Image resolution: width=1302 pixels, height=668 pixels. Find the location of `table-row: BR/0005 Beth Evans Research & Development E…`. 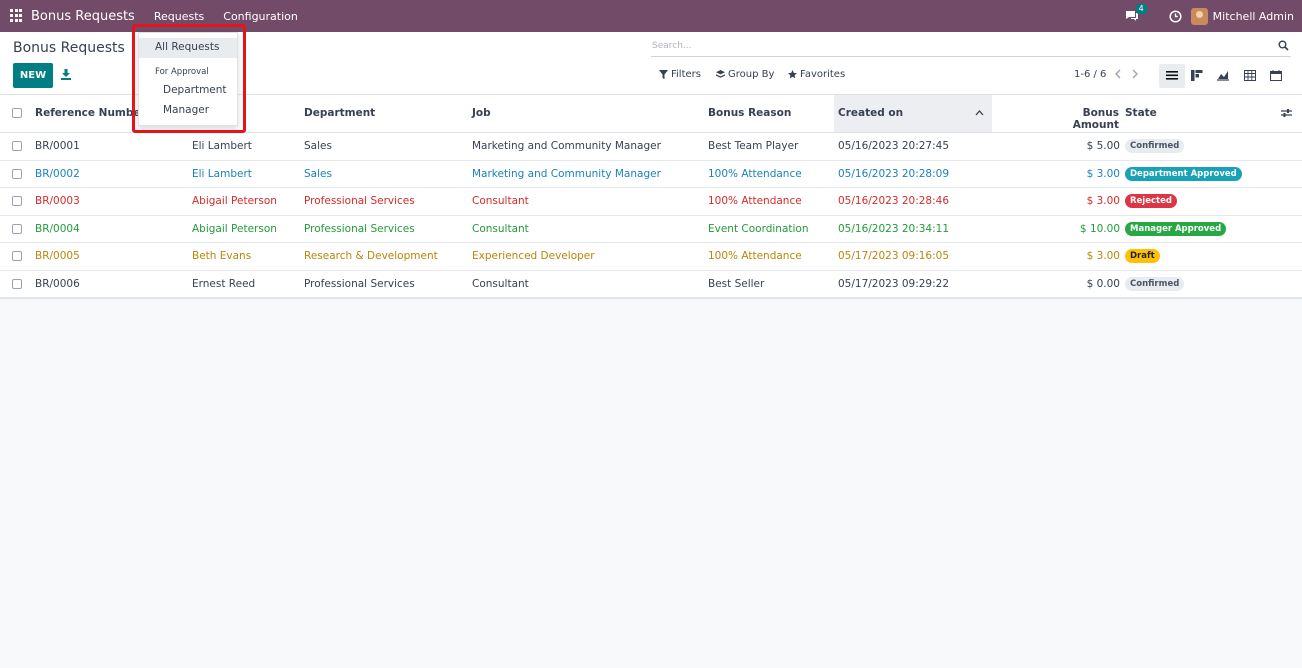

table-row: BR/0005 Beth Evans Research & Development E… is located at coordinates (651, 257).